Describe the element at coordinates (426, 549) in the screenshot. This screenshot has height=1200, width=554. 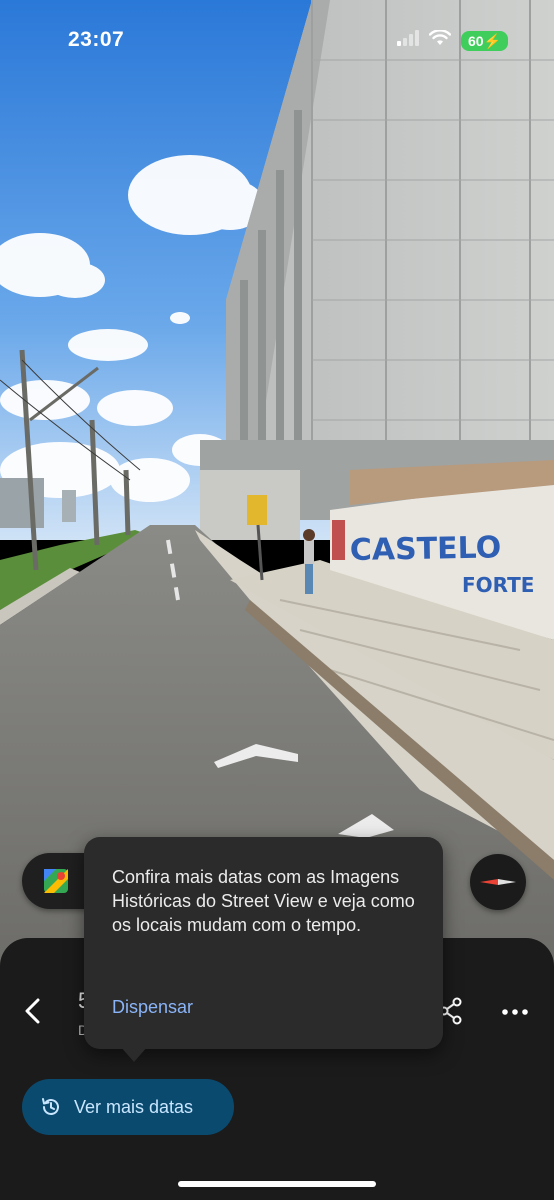
I see `wall-sign-top: CASTELO` at that location.